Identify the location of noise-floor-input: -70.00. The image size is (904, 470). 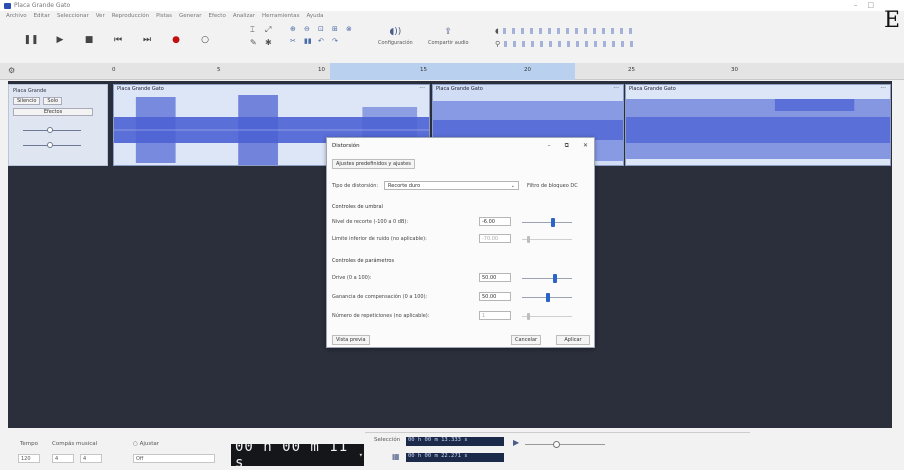
(495, 238).